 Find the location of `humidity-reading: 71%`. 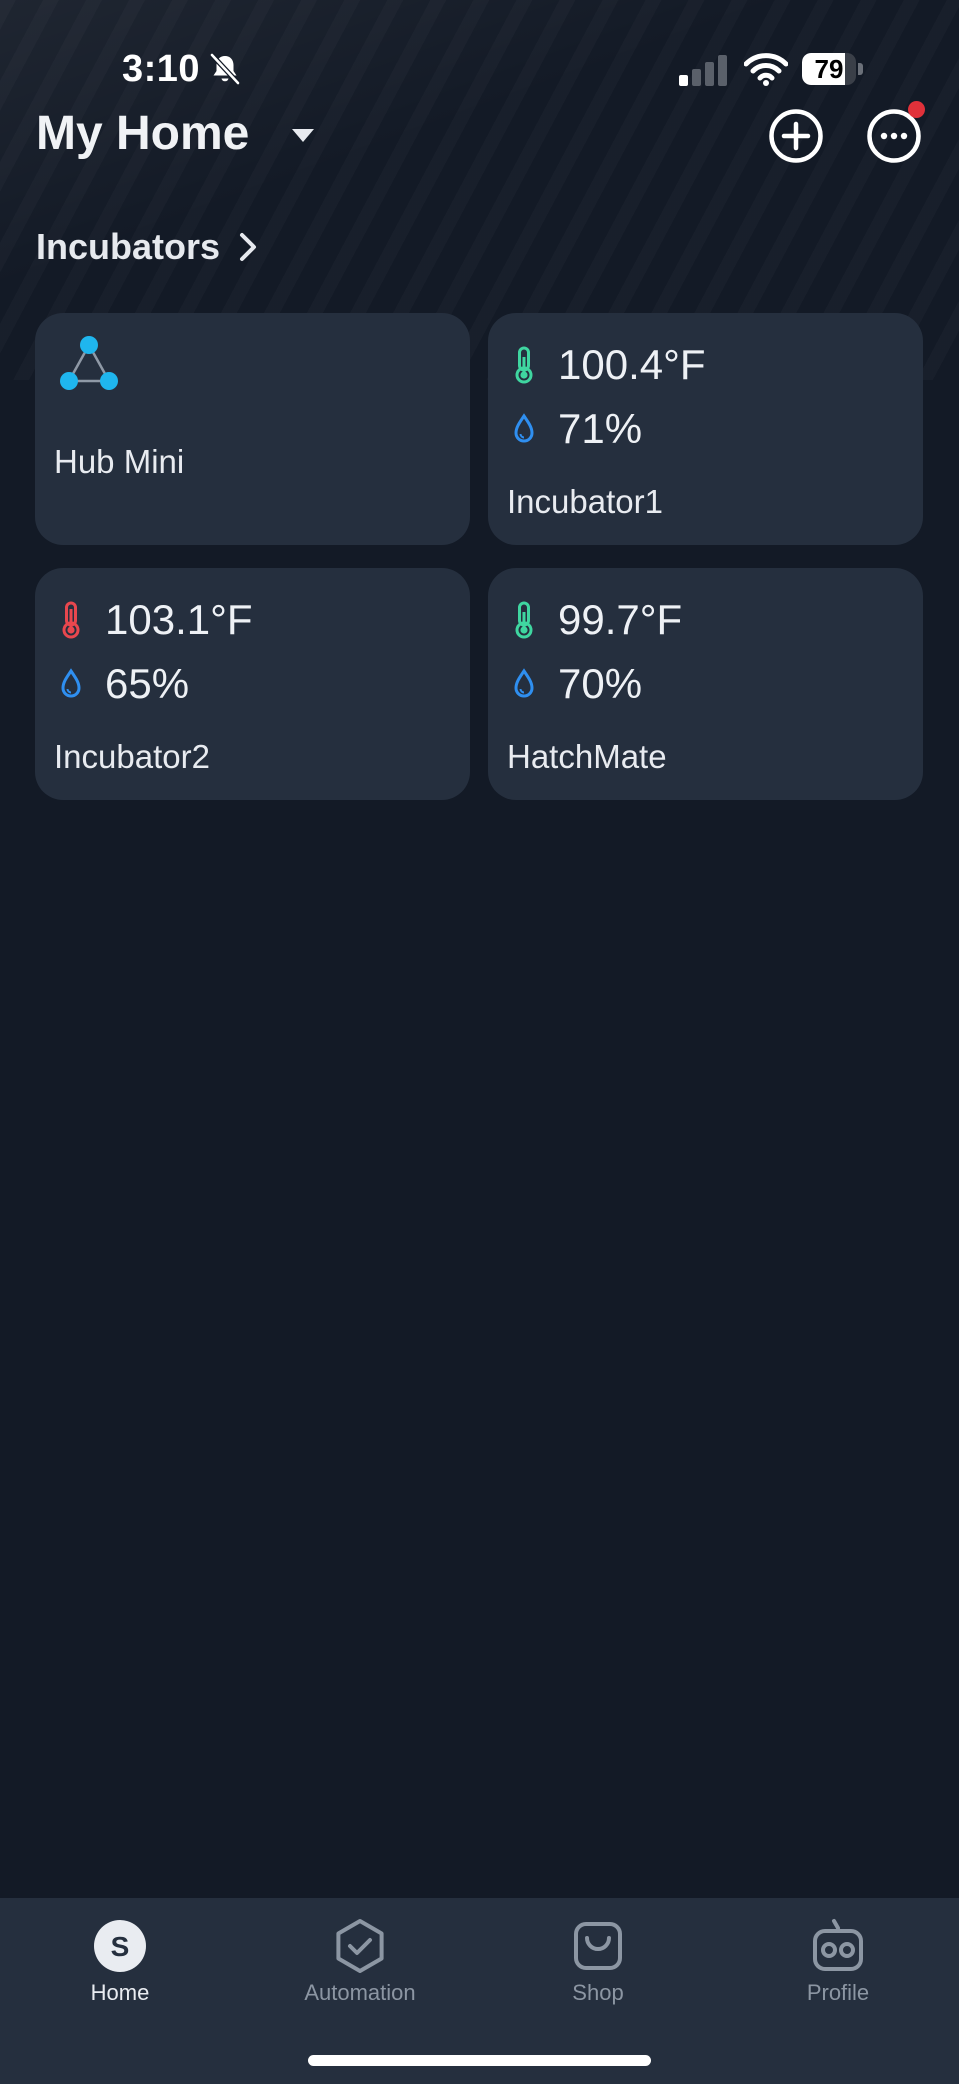

humidity-reading: 71% is located at coordinates (577, 429).